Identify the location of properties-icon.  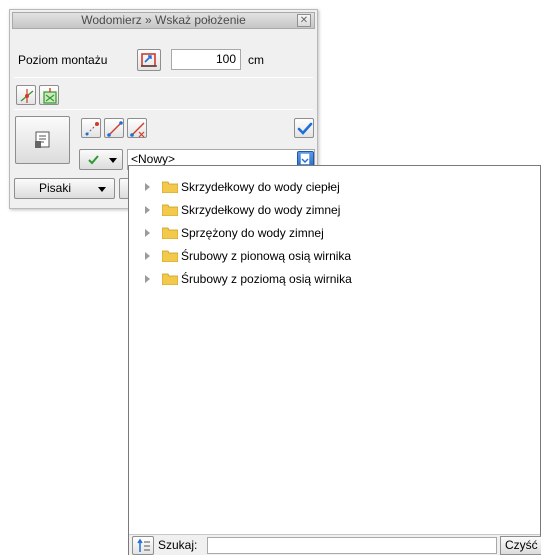
(42, 139).